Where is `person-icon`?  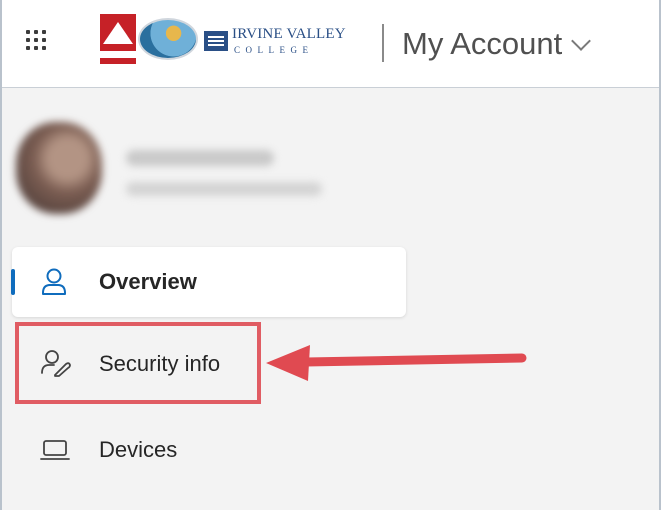
person-icon is located at coordinates (54, 284).